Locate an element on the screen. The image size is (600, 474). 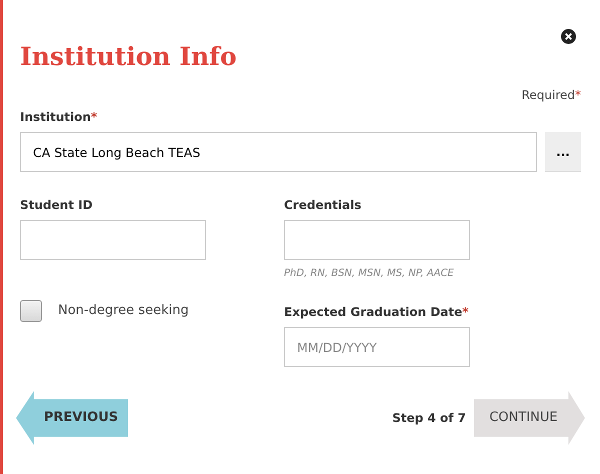
credentials-field is located at coordinates (377, 240).